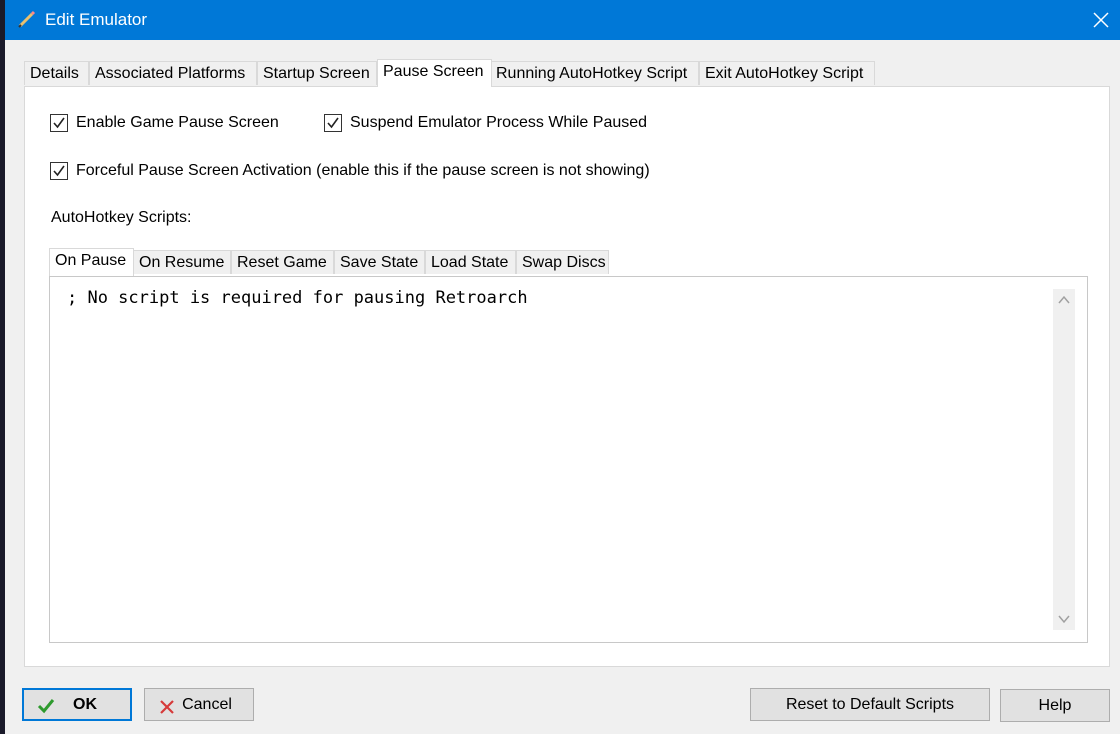 Image resolution: width=1120 pixels, height=734 pixels. Describe the element at coordinates (870, 704) in the screenshot. I see `reset-default-scripts-button: Reset to Default Scripts` at that location.